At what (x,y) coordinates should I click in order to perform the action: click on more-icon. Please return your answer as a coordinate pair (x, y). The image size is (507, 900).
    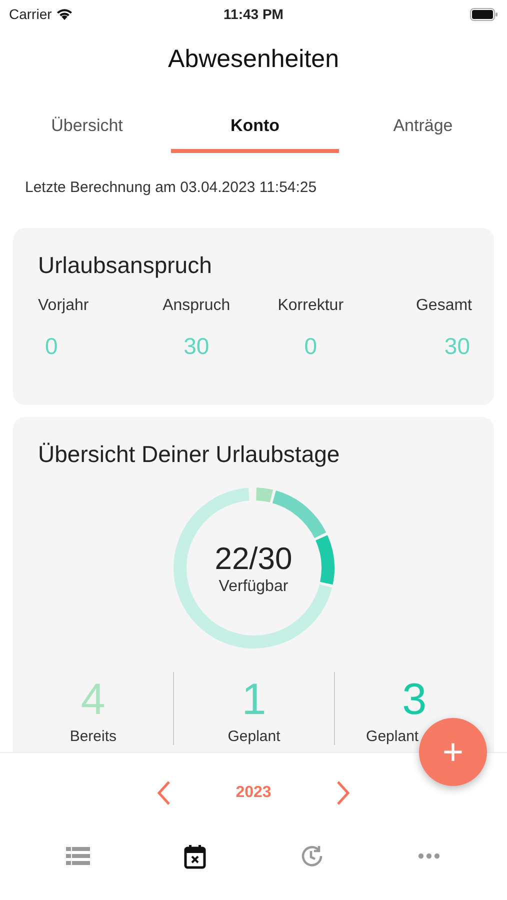
    Looking at the image, I should click on (429, 856).